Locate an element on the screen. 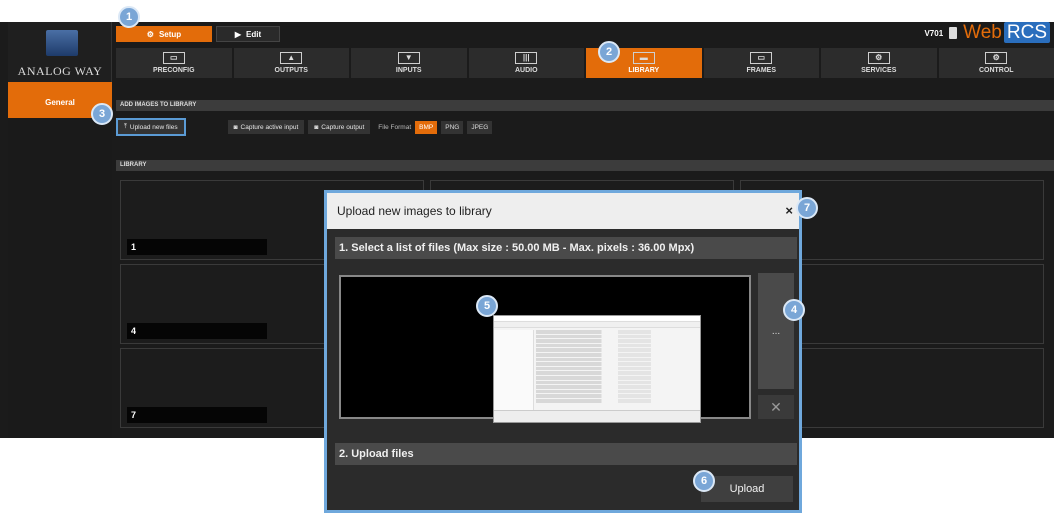 This screenshot has width=1054, height=513. library-section-title: LIBRARY is located at coordinates (585, 165).